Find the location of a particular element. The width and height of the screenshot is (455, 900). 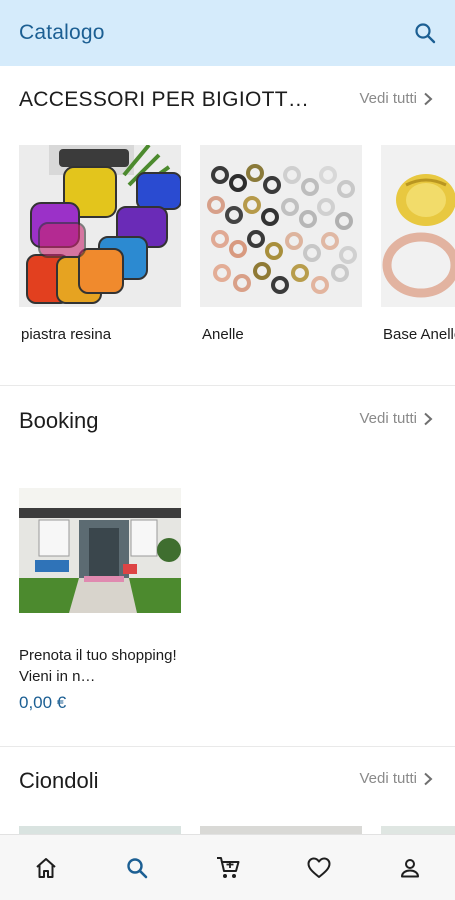

section-title: Booking is located at coordinates (59, 420).